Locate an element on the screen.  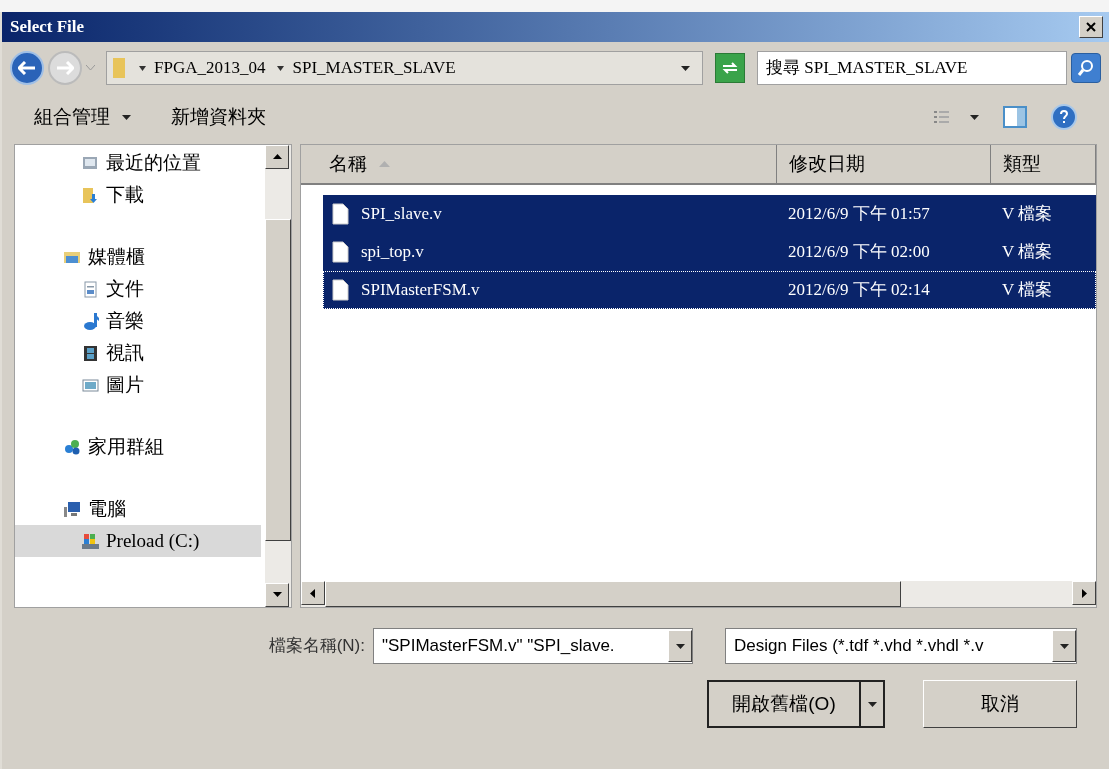
filename-label: 檔案名稱(N): is located at coordinates (316, 646).